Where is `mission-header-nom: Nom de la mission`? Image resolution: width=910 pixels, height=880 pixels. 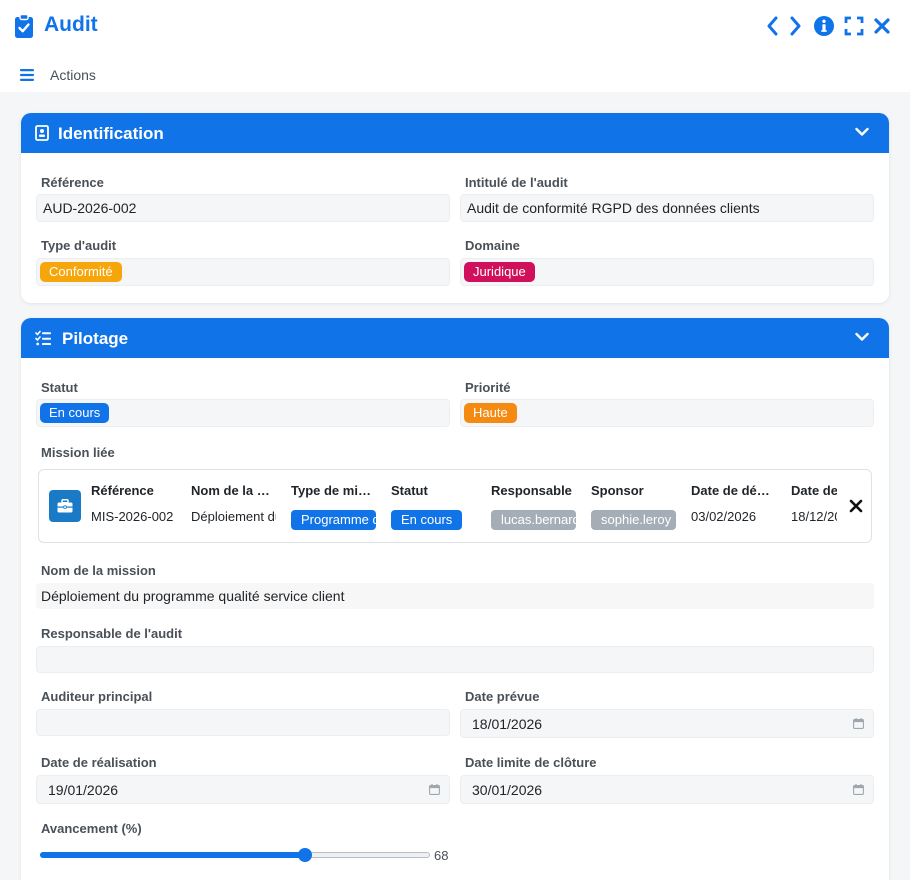 mission-header-nom: Nom de la mission is located at coordinates (232, 490).